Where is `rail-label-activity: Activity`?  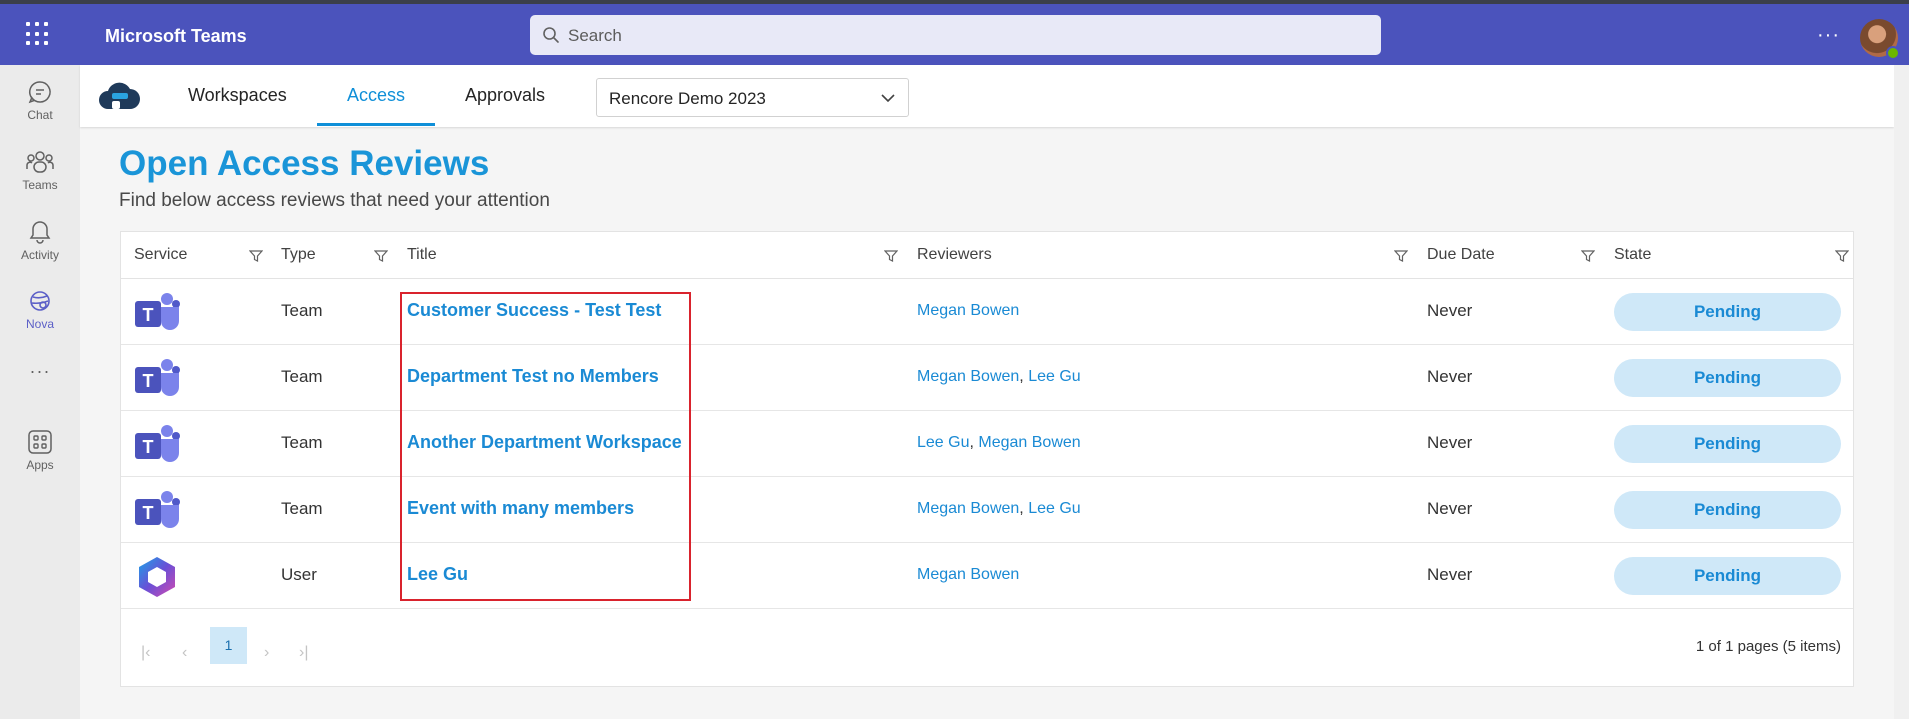 rail-label-activity: Activity is located at coordinates (39, 255).